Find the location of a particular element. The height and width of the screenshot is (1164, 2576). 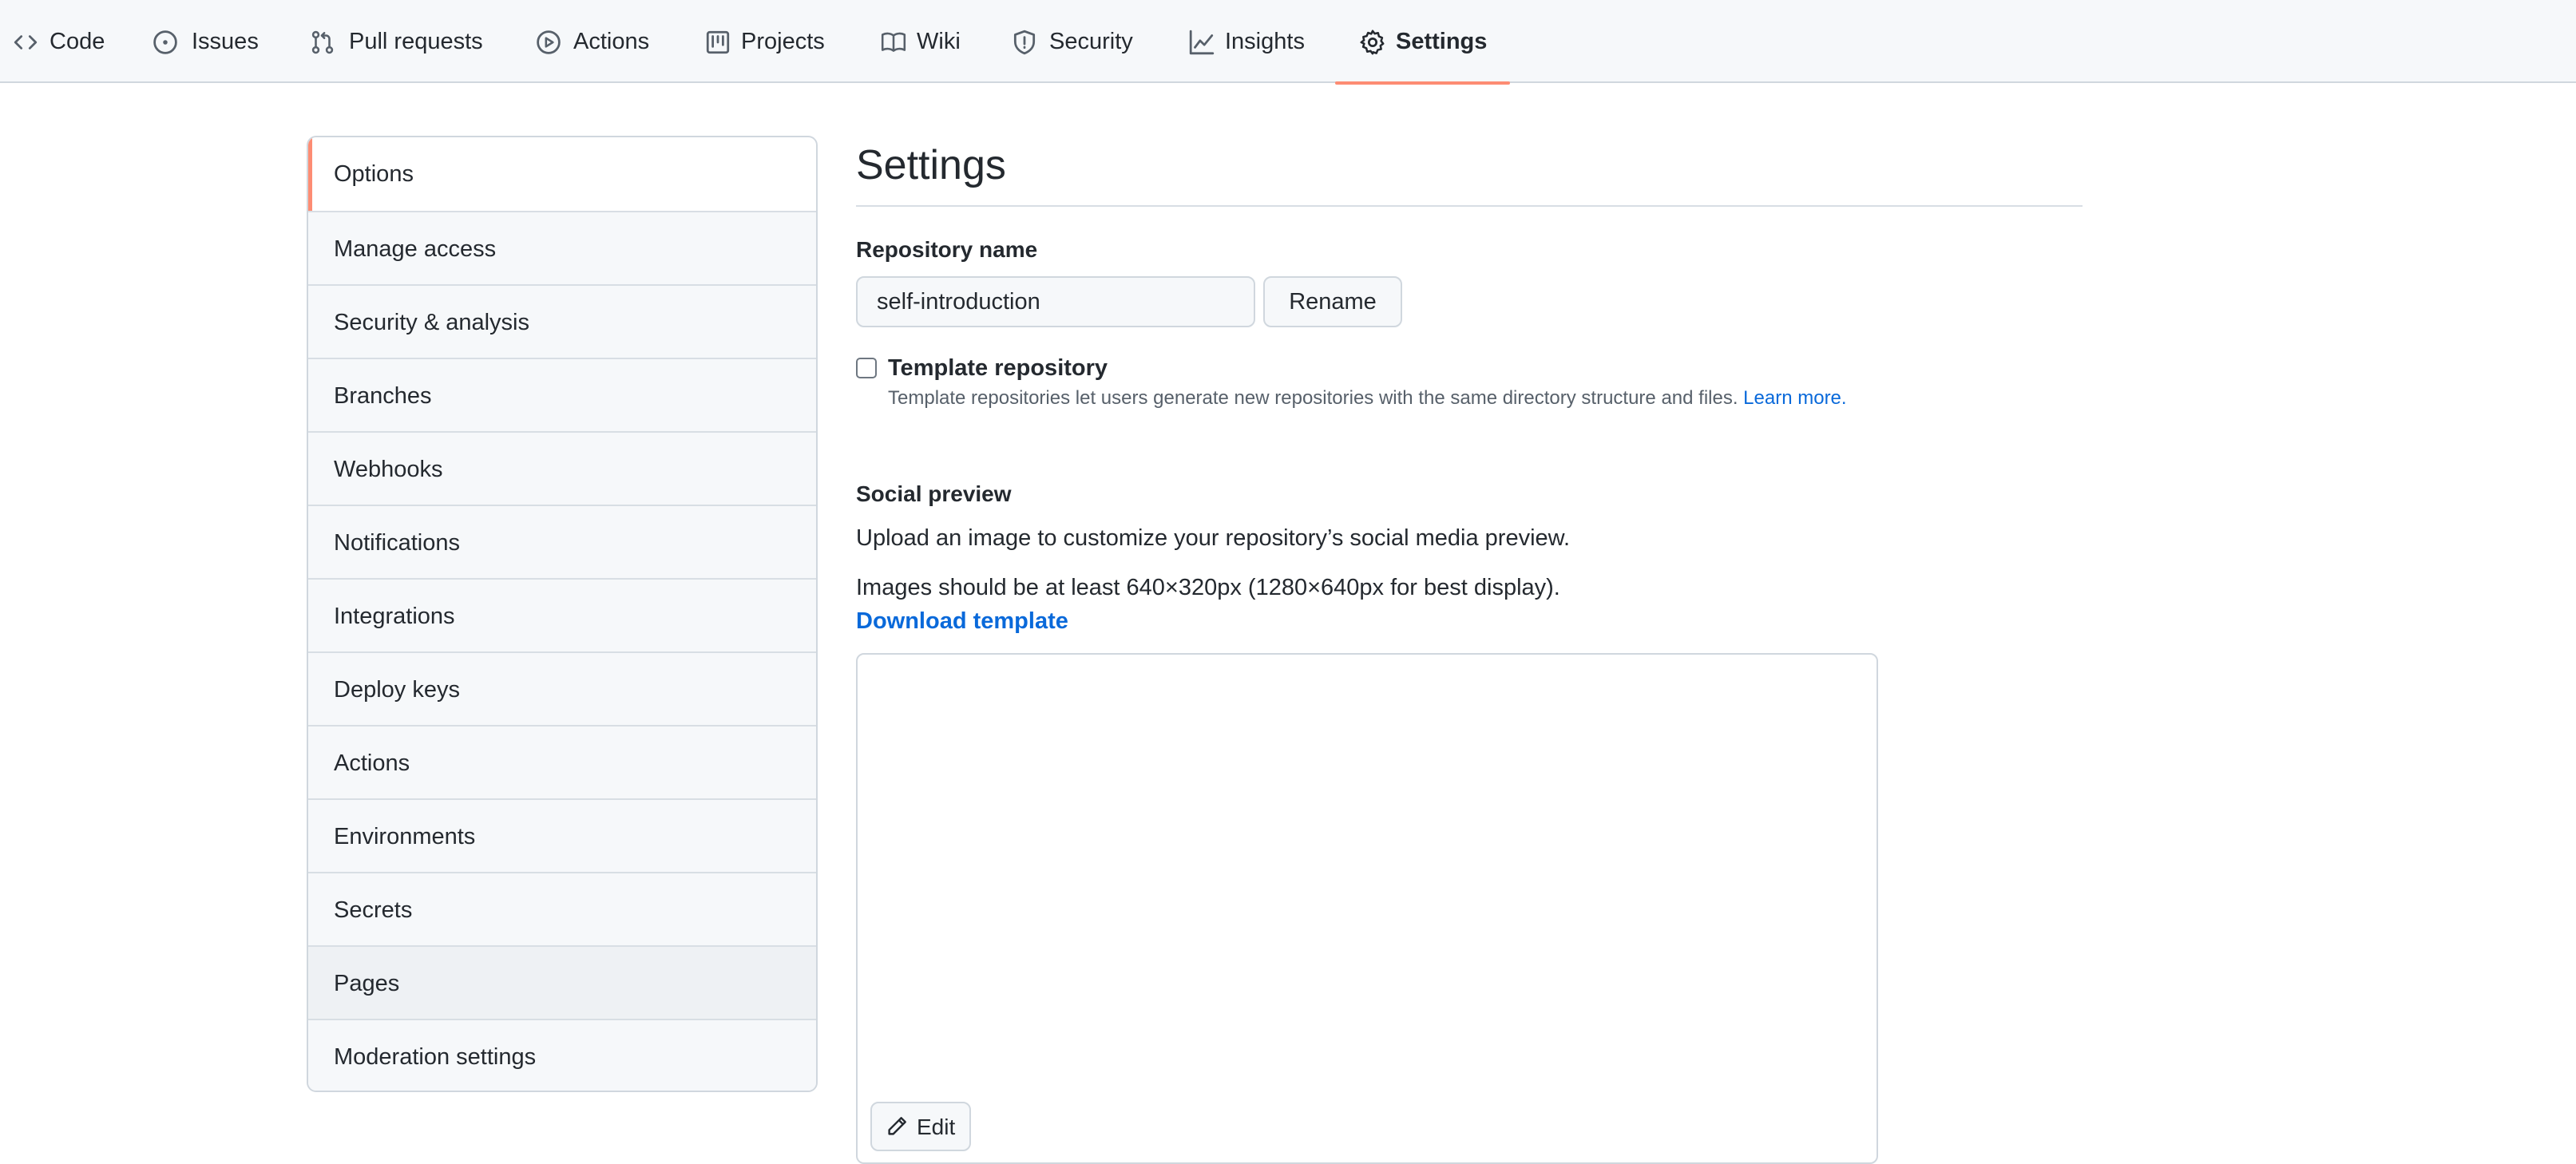

tab-wiki: Wiki is located at coordinates (925, 41).